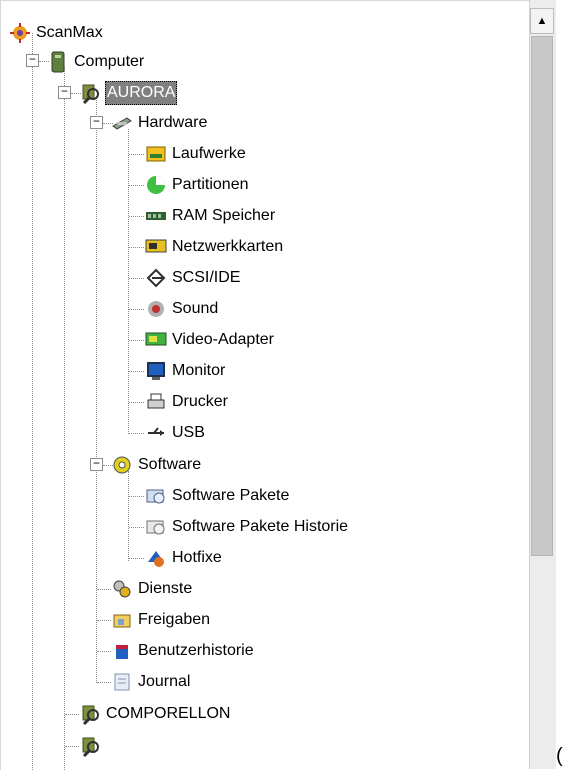  What do you see at coordinates (209, 153) in the screenshot?
I see `tree-item-label: Laufwerke` at bounding box center [209, 153].